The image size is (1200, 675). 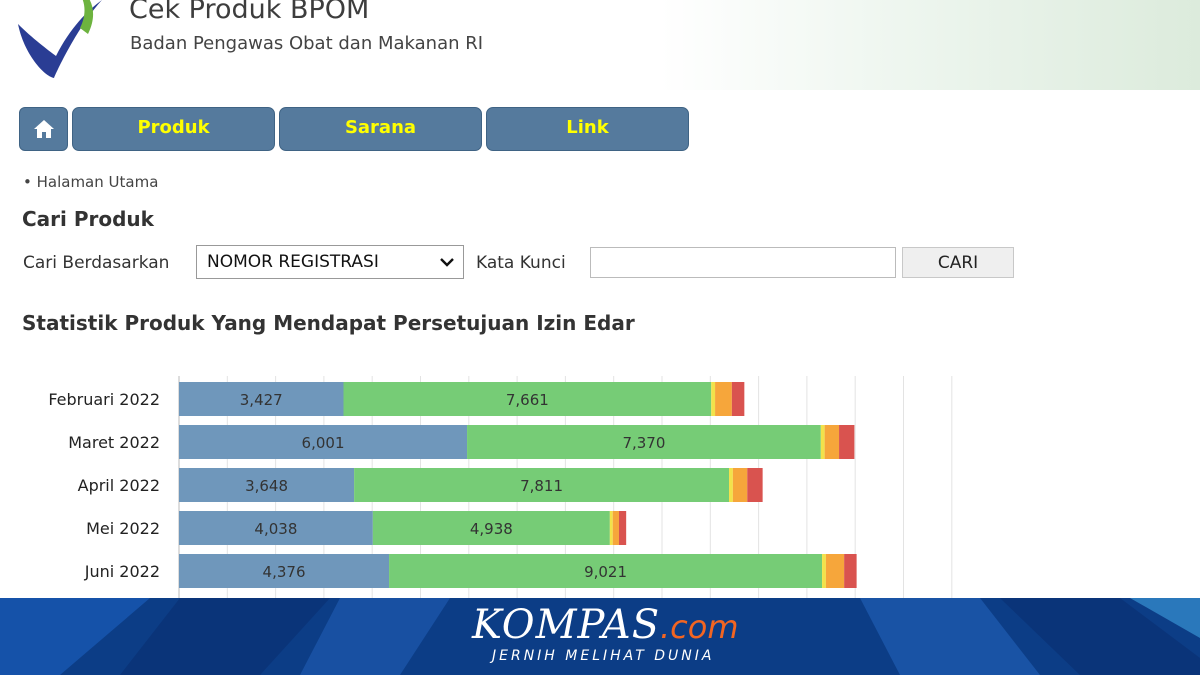 I want to click on site-subtitle: Badan Pengawas Obat dan Makanan RI, so click(x=307, y=43).